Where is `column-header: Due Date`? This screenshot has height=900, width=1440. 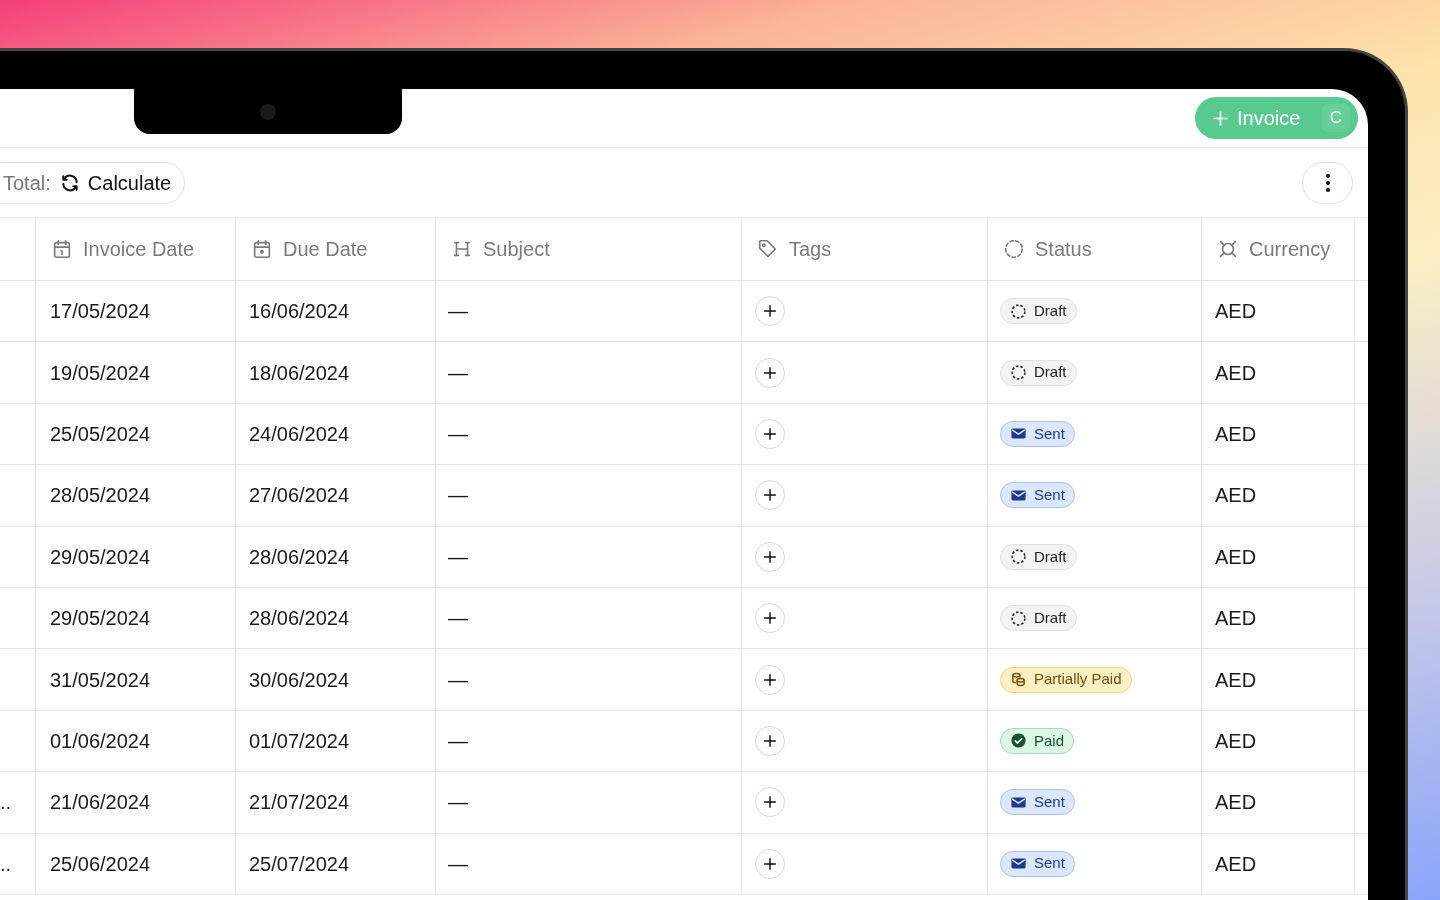
column-header: Due Date is located at coordinates (336, 249).